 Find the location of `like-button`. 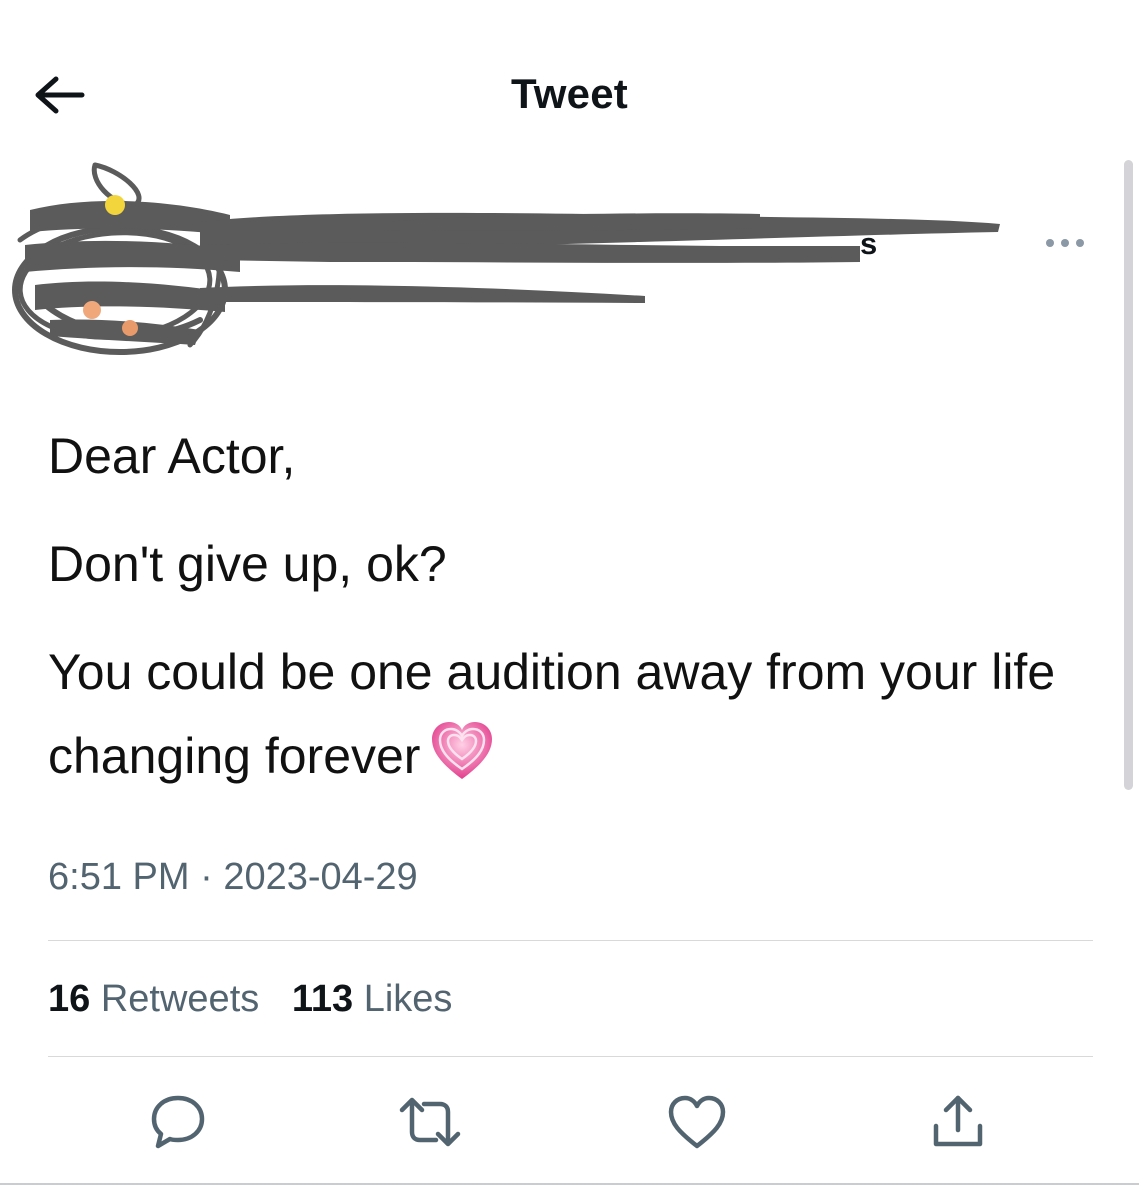

like-button is located at coordinates (697, 1122).